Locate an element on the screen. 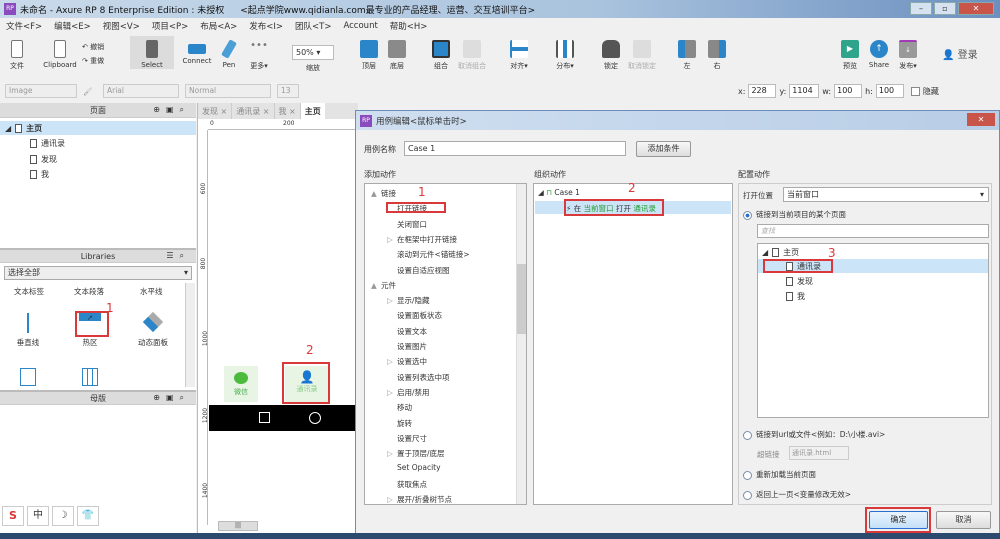 The height and width of the screenshot is (539, 1000). distribute-button: 分布▾ is located at coordinates (565, 53).